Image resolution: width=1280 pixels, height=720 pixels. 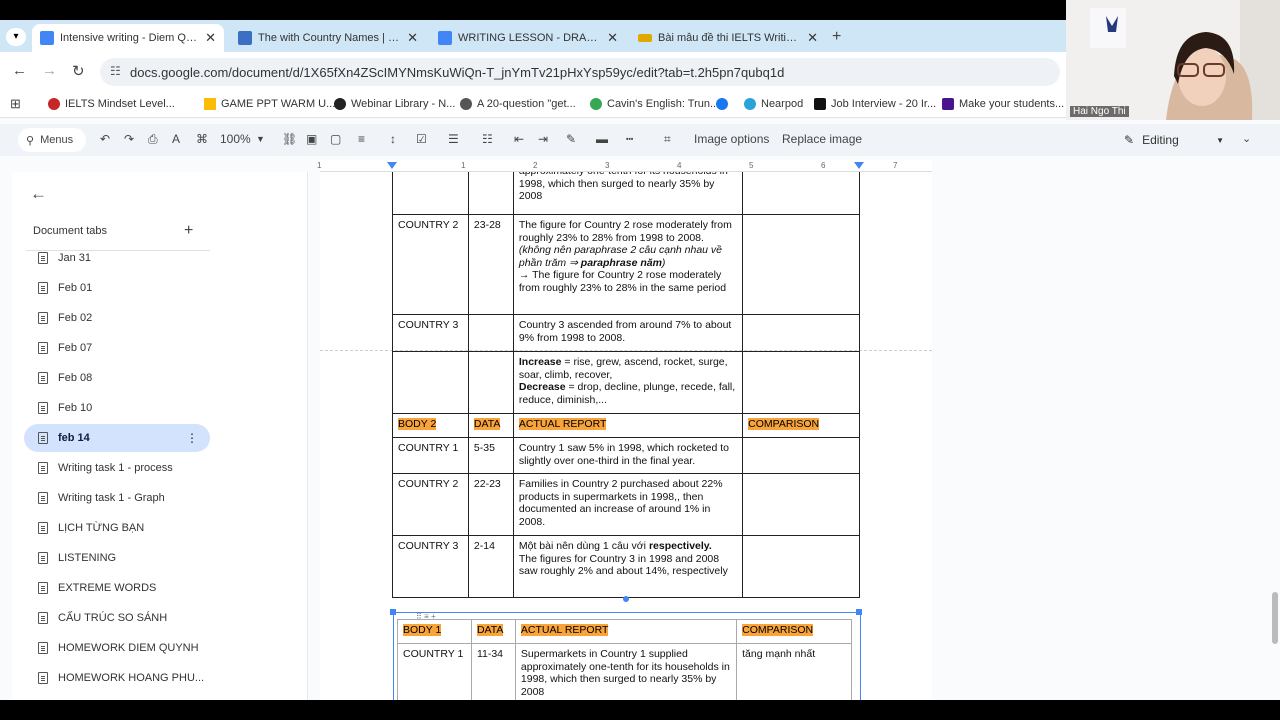 I want to click on link-icon: ⛓, so click(x=289, y=139).